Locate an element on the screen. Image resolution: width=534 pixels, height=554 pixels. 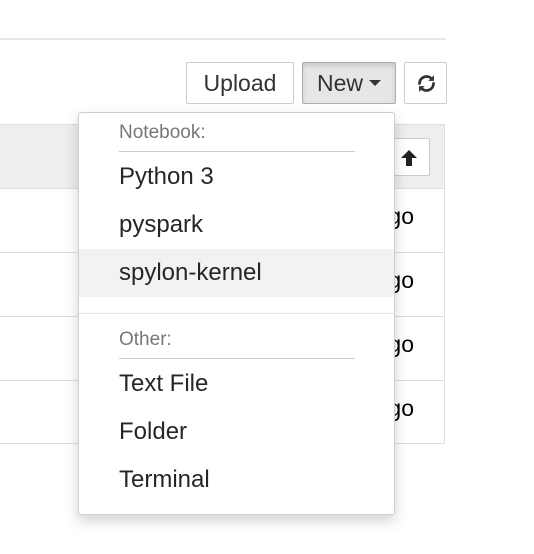
other-section-header: Other: is located at coordinates (145, 339).